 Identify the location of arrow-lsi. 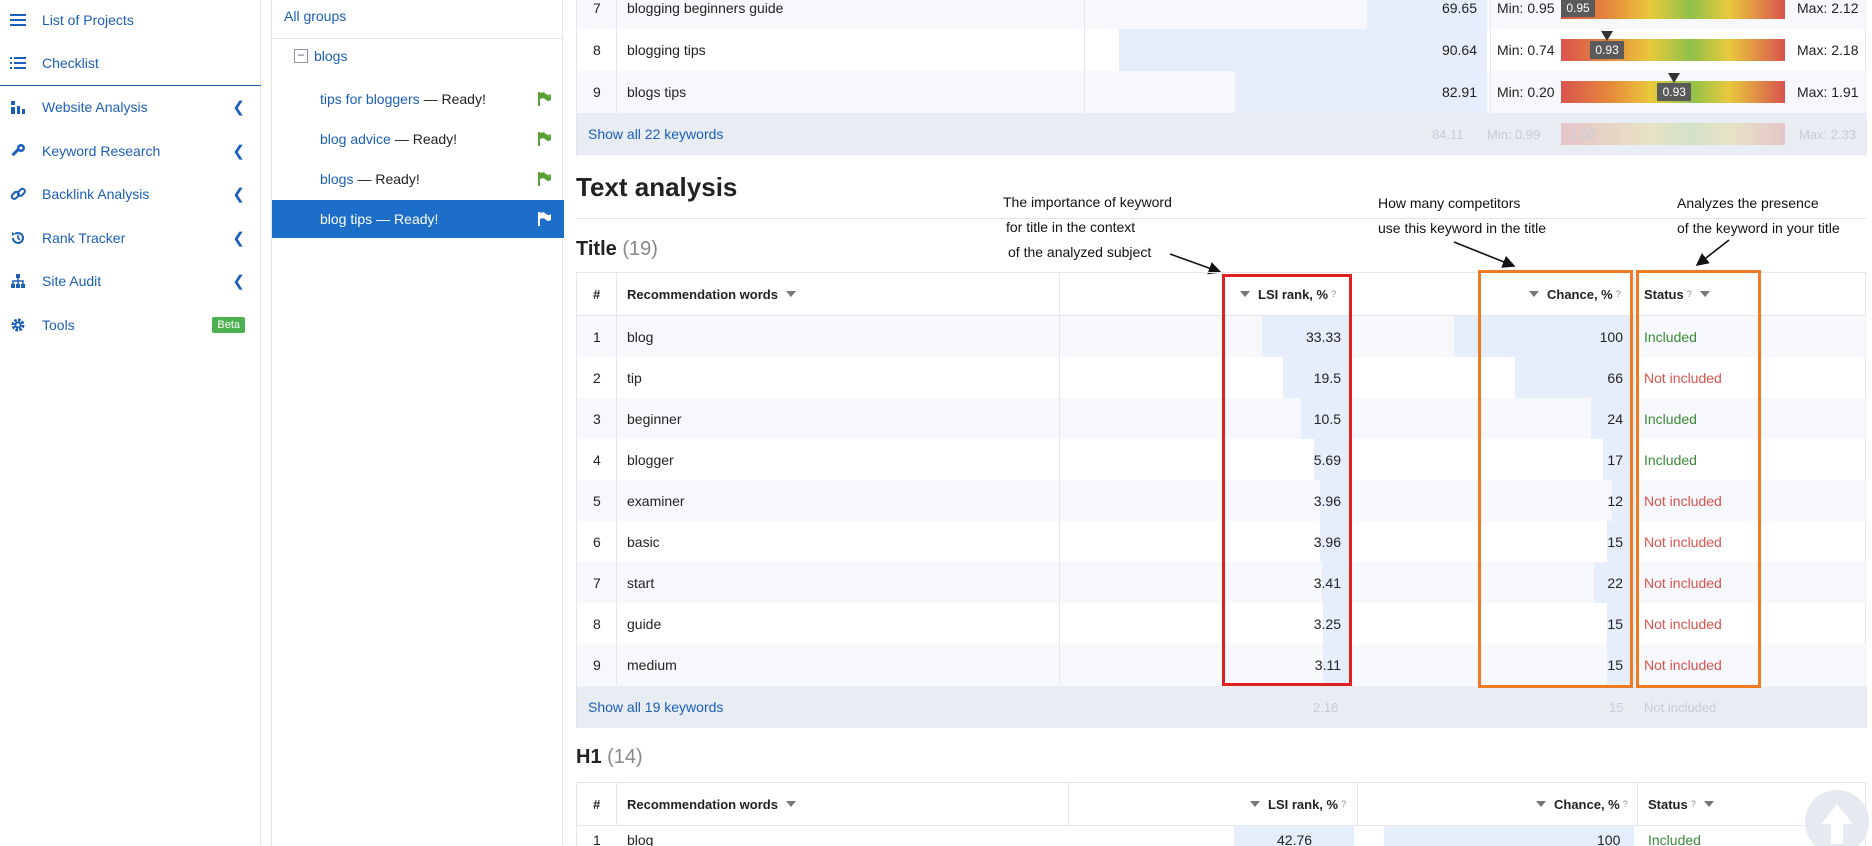
(1195, 264).